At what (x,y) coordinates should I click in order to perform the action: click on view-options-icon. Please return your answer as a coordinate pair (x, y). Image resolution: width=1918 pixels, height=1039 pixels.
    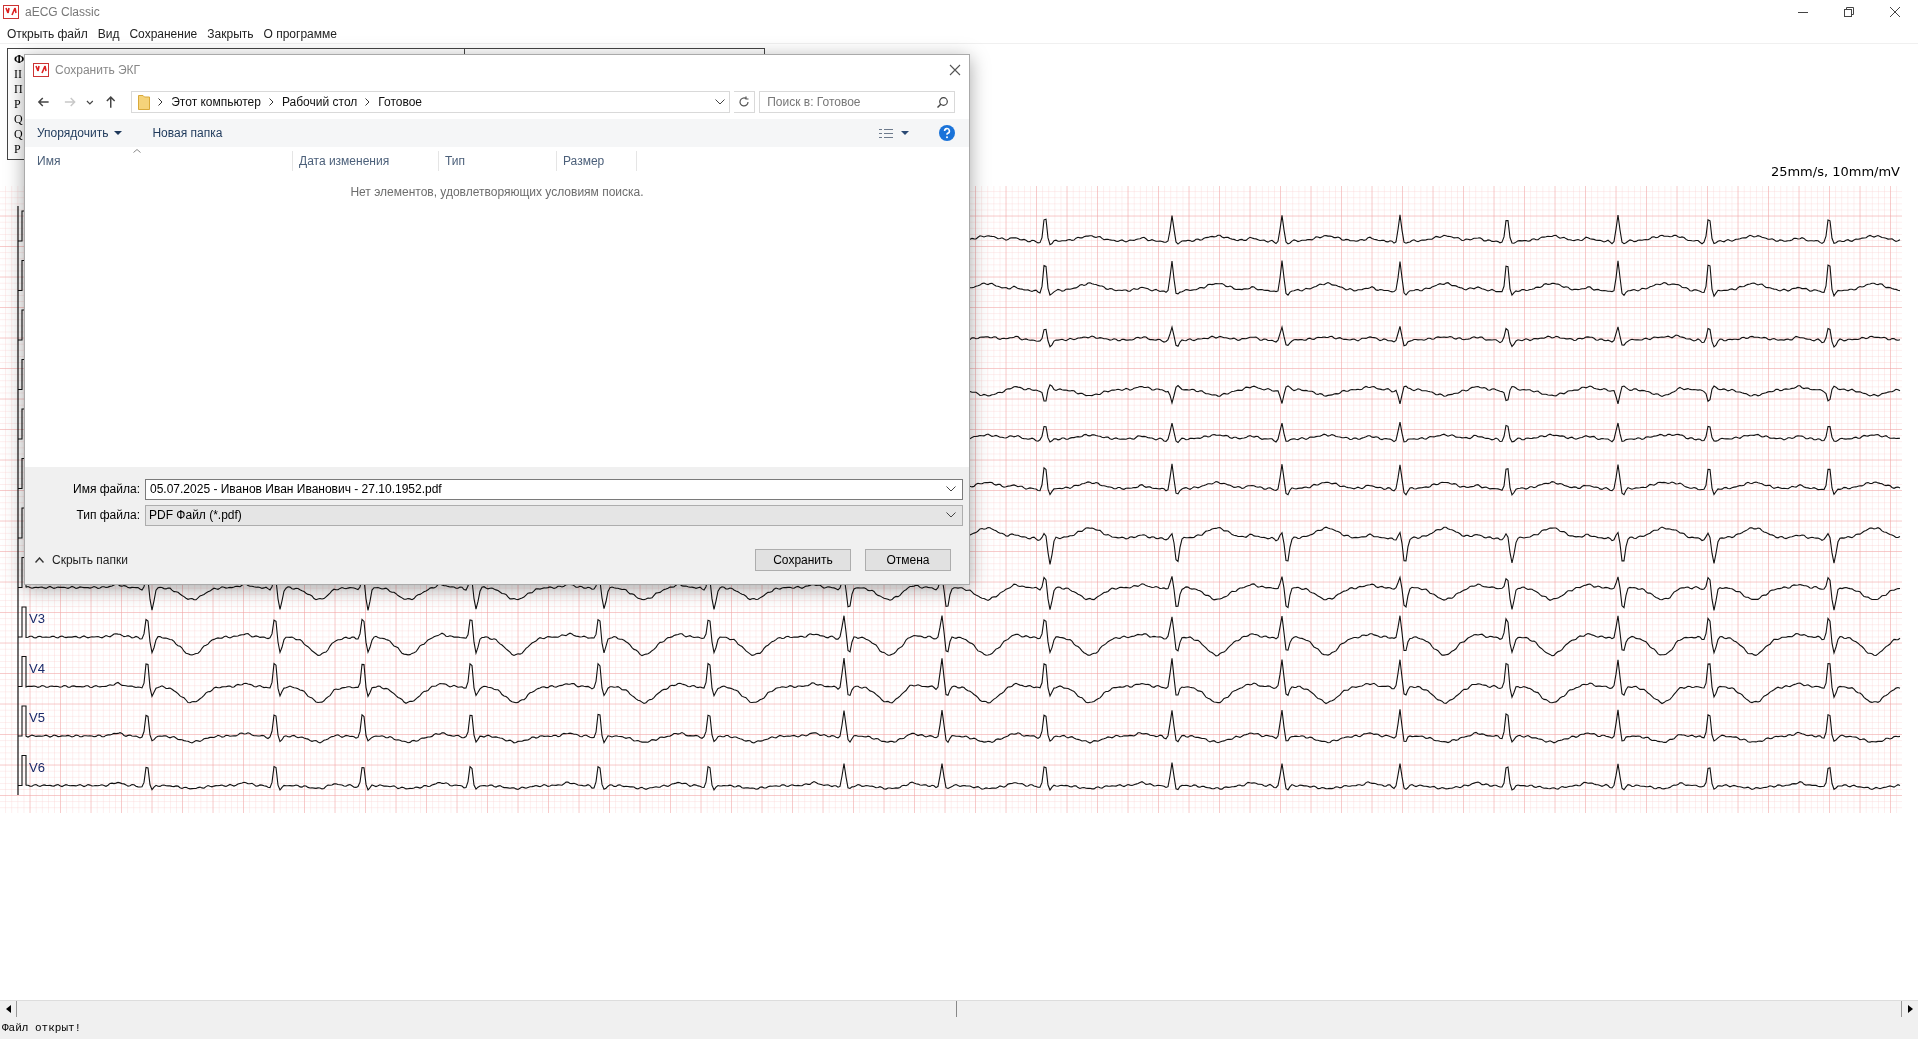
    Looking at the image, I should click on (886, 133).